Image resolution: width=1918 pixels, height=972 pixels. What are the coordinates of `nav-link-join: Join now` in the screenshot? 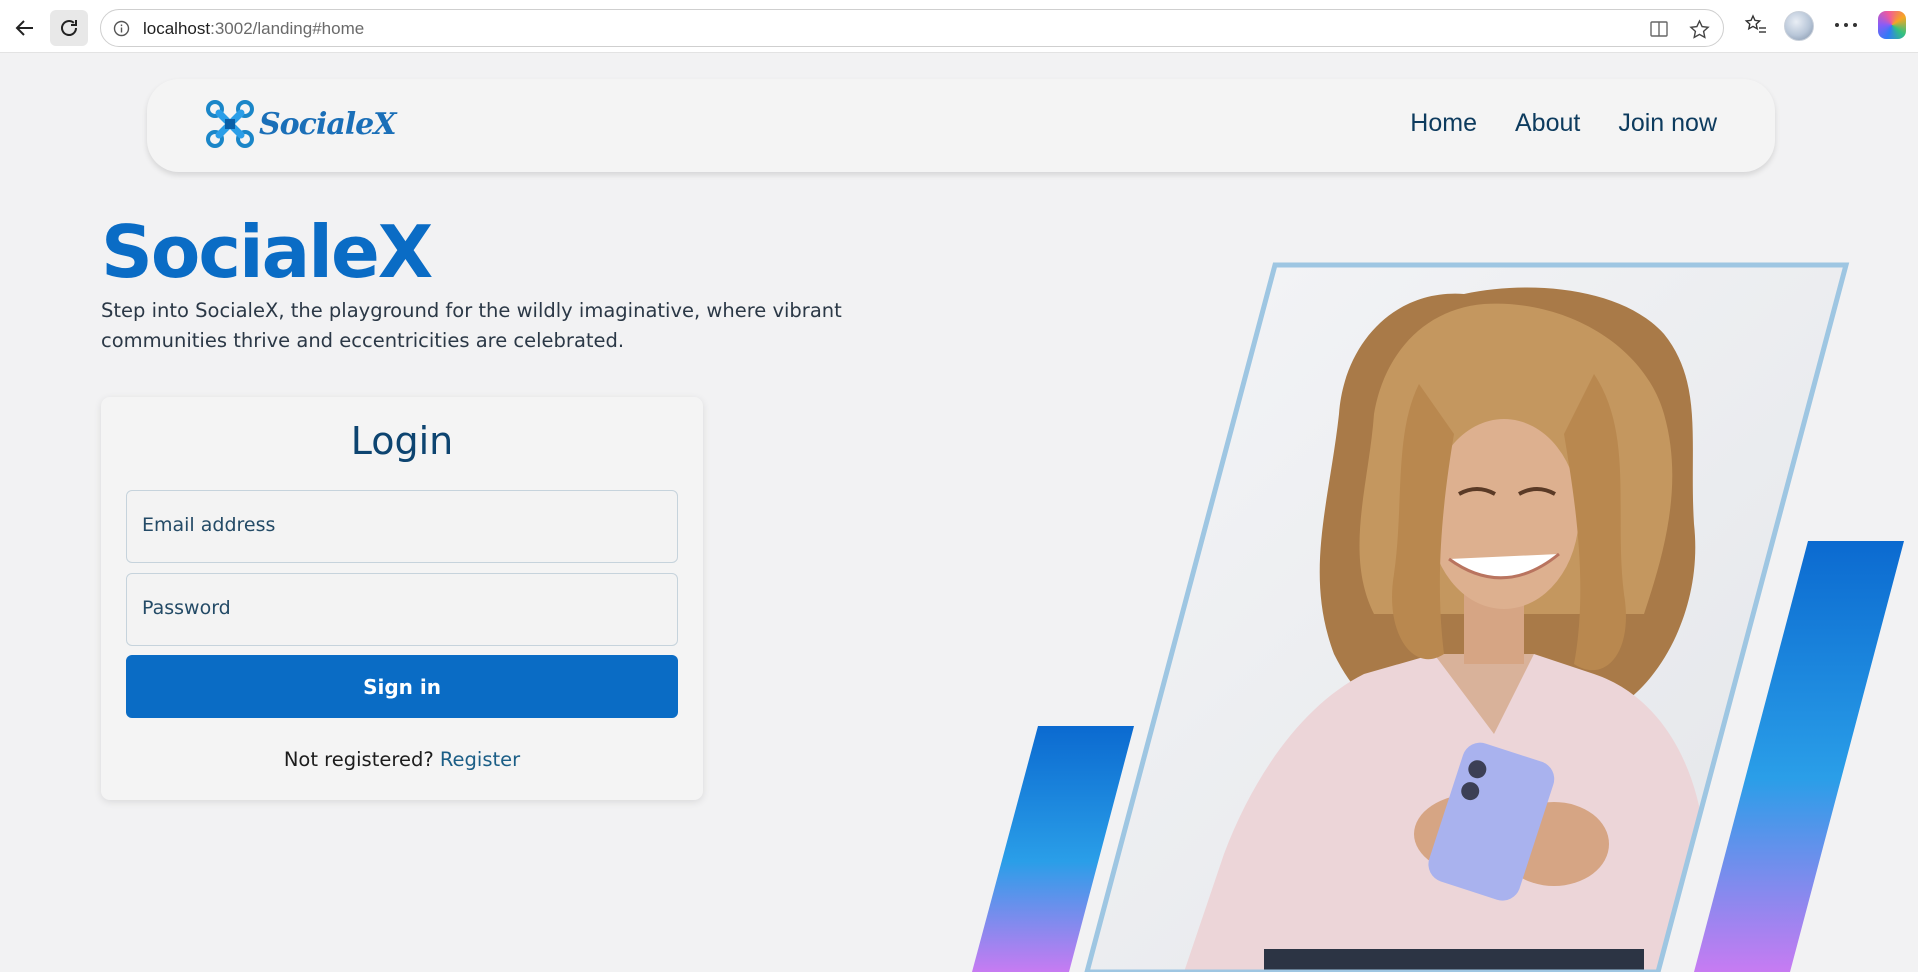 It's located at (1667, 123).